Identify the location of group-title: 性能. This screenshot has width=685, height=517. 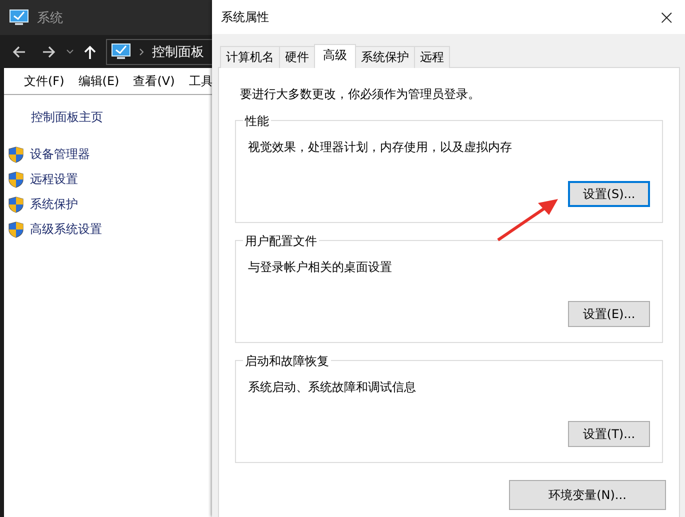
(257, 121).